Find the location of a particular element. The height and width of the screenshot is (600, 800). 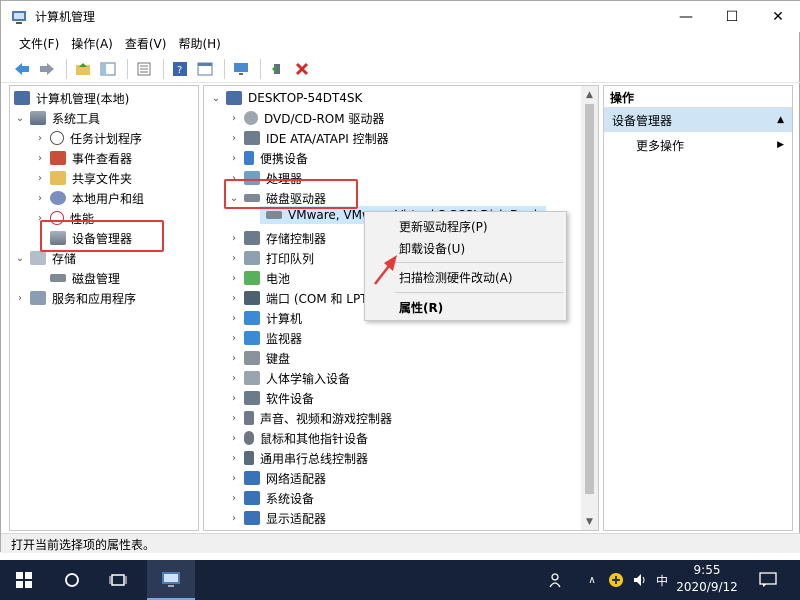

menu-uninstall-device: 卸载设备(U) is located at coordinates (465, 248).